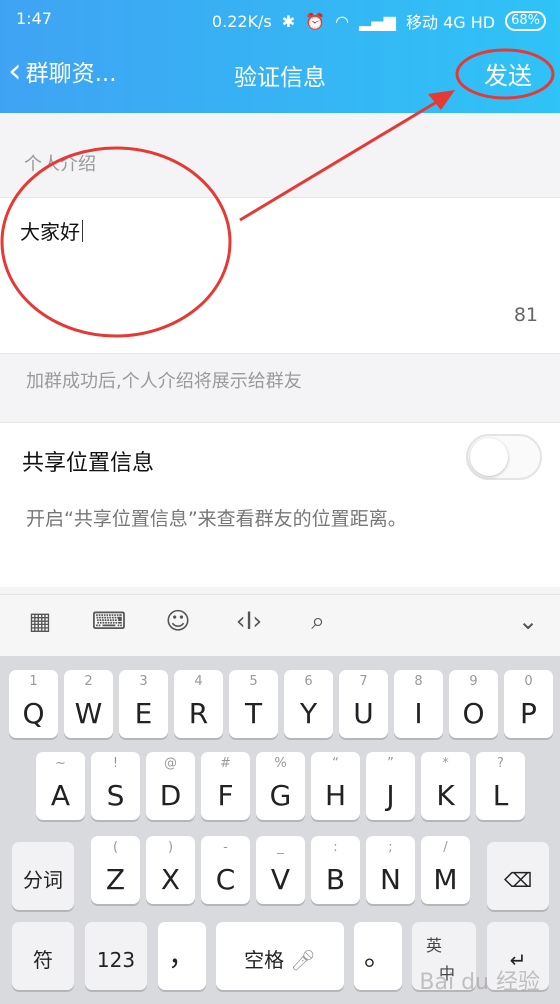 Image resolution: width=560 pixels, height=1004 pixels. Describe the element at coordinates (445, 795) in the screenshot. I see `key-primary-label: K` at that location.